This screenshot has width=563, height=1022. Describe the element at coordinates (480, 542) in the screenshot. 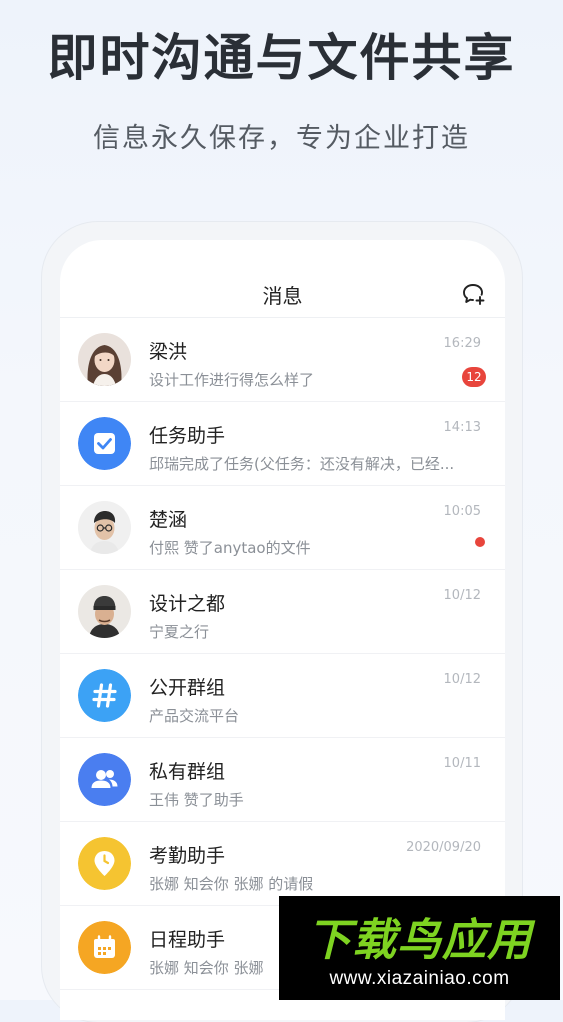

I see `unread-dot` at that location.